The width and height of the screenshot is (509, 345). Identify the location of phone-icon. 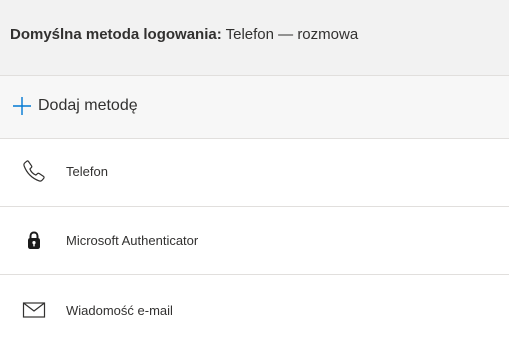
(34, 171).